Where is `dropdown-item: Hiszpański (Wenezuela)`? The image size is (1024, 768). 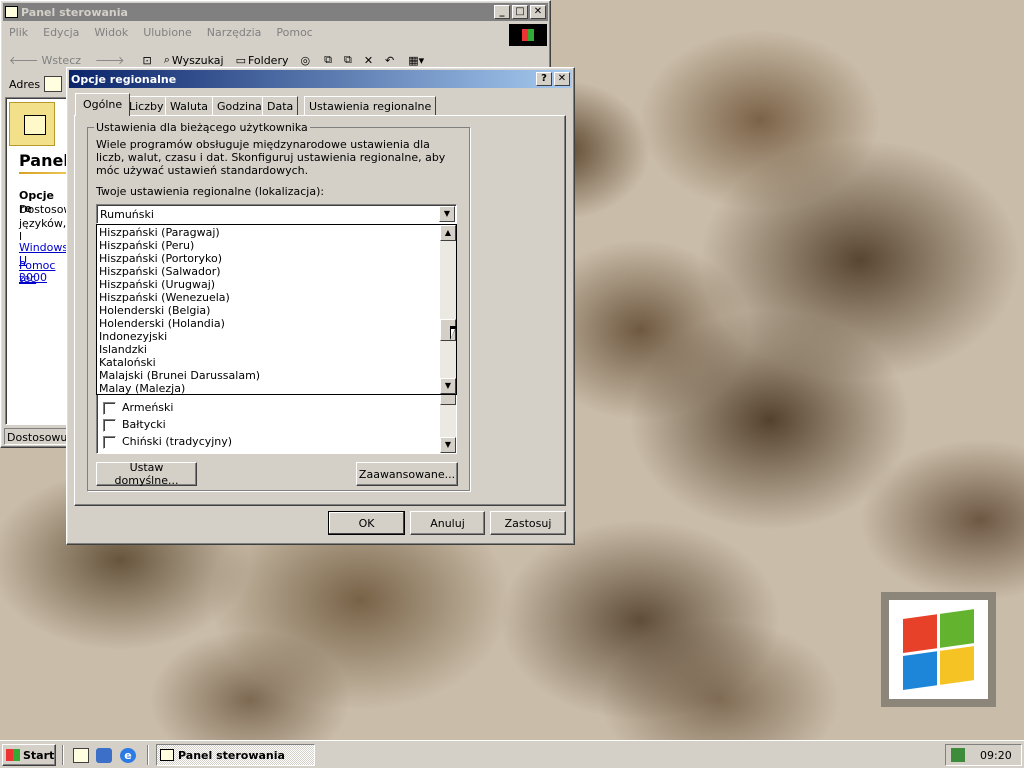
dropdown-item: Hiszpański (Wenezuela) is located at coordinates (269, 297).